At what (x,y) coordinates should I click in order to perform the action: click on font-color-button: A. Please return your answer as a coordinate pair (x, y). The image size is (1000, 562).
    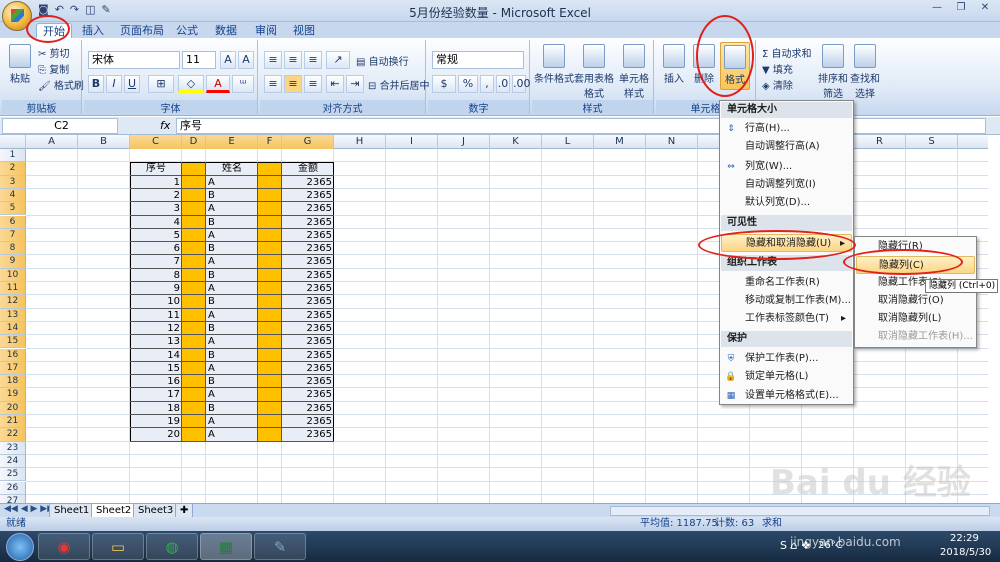
    Looking at the image, I should click on (218, 84).